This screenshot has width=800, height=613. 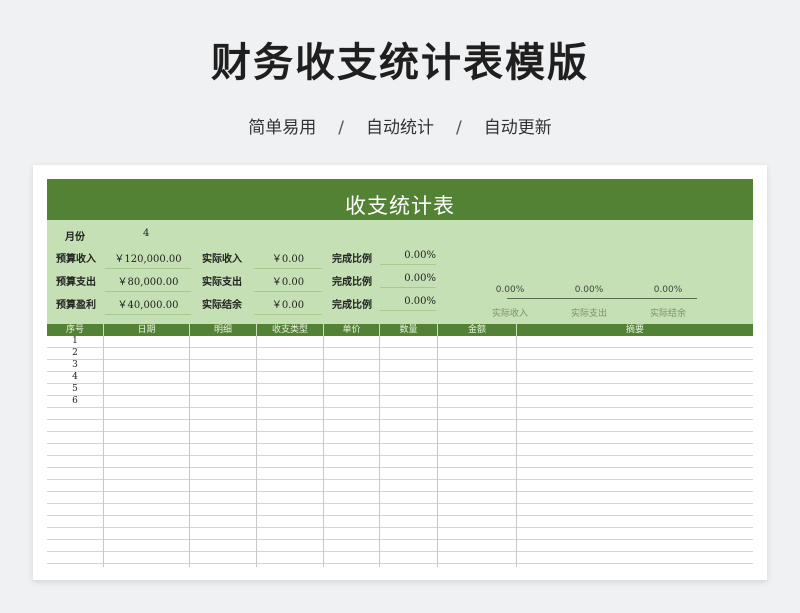 I want to click on actual-income-label: 实际收入, so click(x=222, y=259).